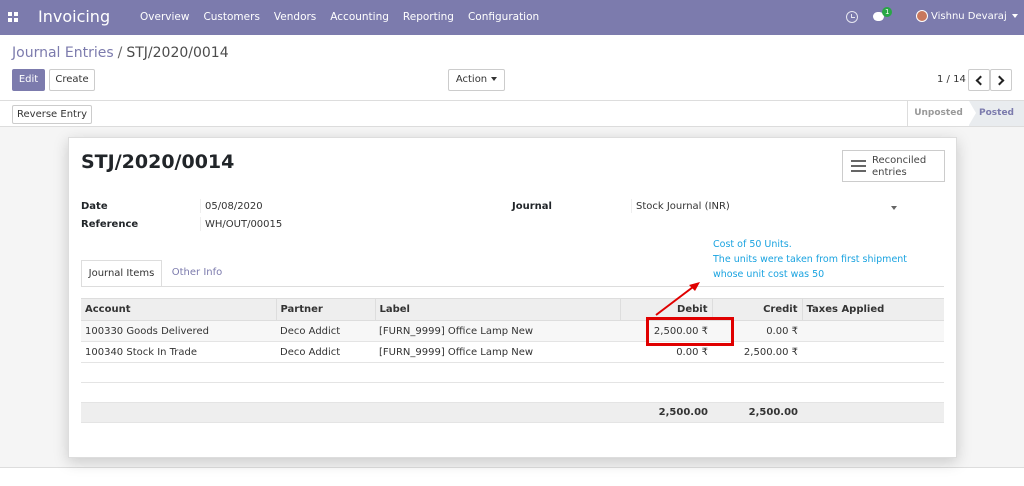  I want to click on chevron-left-icon, so click(980, 80).